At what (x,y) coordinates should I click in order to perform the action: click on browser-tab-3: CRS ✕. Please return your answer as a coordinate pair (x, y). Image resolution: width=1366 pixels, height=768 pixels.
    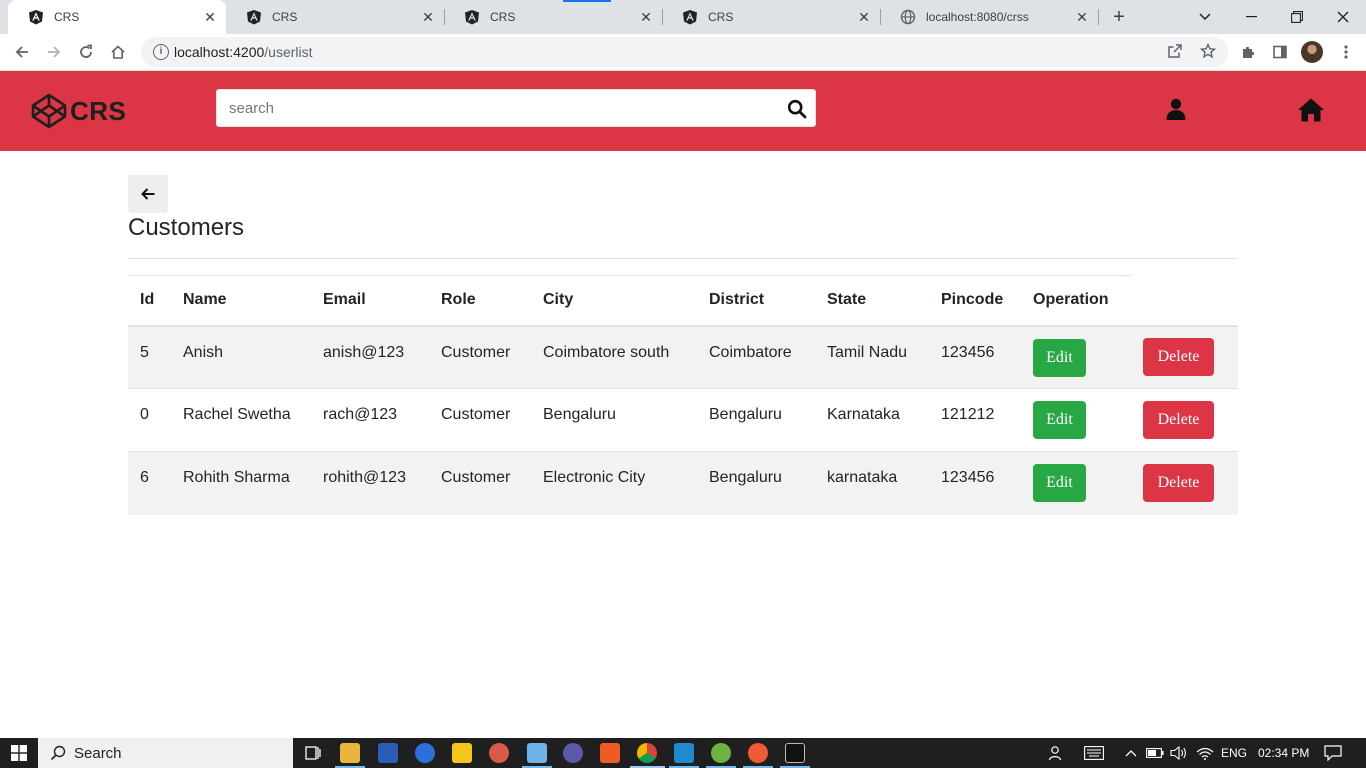
    Looking at the image, I should click on (553, 17).